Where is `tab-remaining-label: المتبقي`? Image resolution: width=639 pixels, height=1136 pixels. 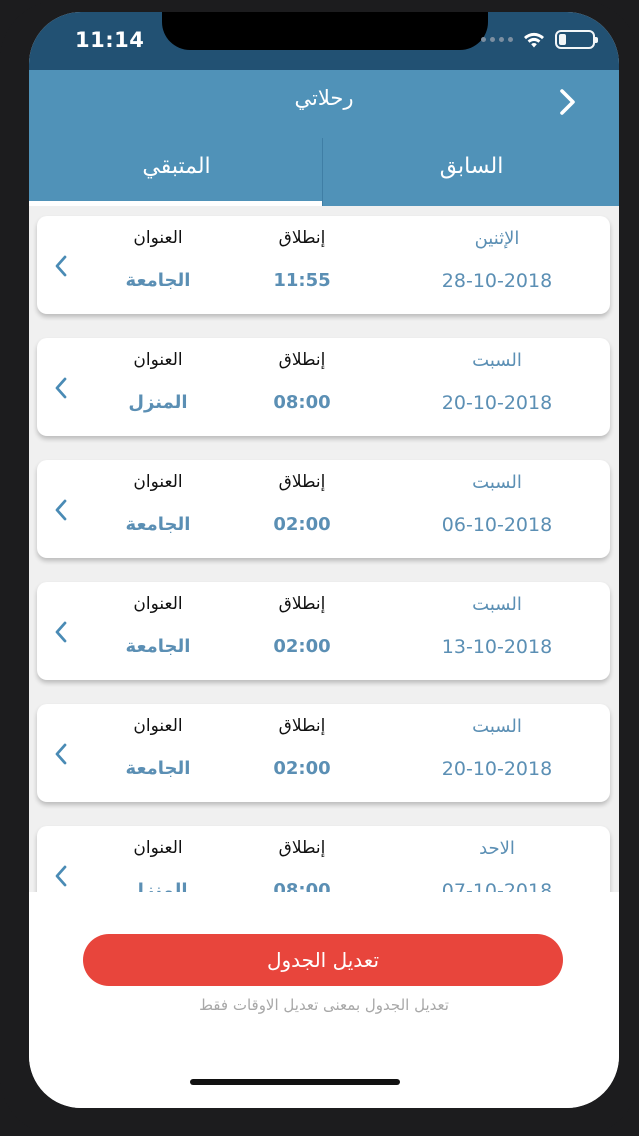 tab-remaining-label: المتبقي is located at coordinates (176, 166).